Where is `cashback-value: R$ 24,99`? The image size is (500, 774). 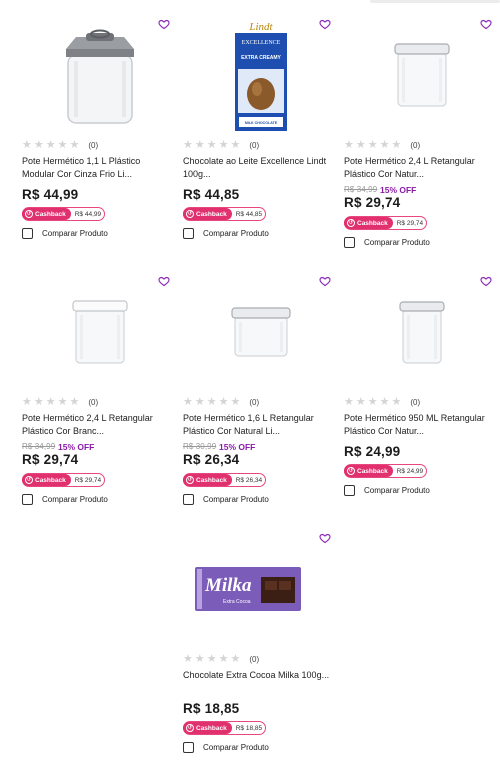
cashback-value: R$ 24,99 is located at coordinates (410, 471).